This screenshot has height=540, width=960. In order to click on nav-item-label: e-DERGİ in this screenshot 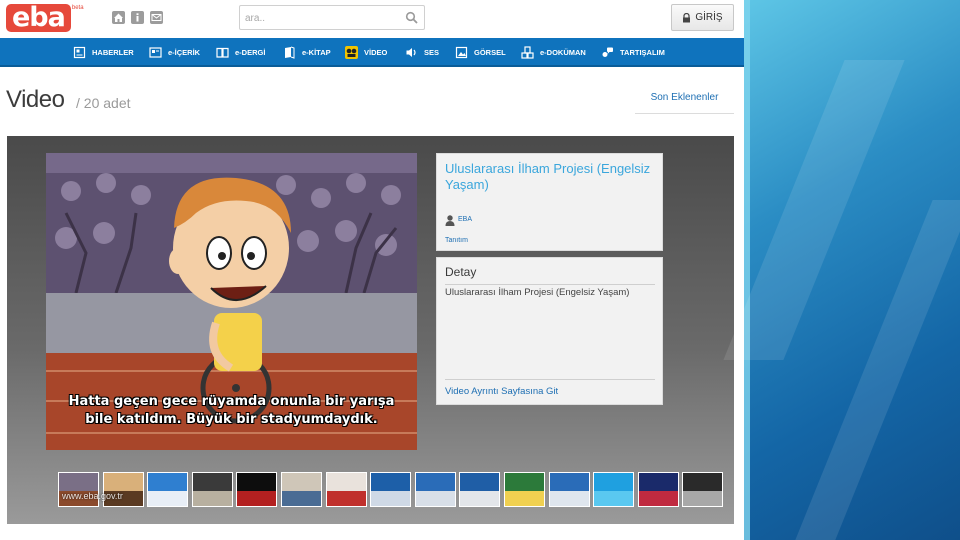, I will do `click(250, 52)`.